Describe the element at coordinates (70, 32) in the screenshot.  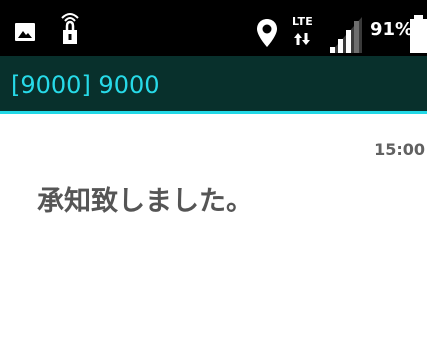
I see `lock-icon` at that location.